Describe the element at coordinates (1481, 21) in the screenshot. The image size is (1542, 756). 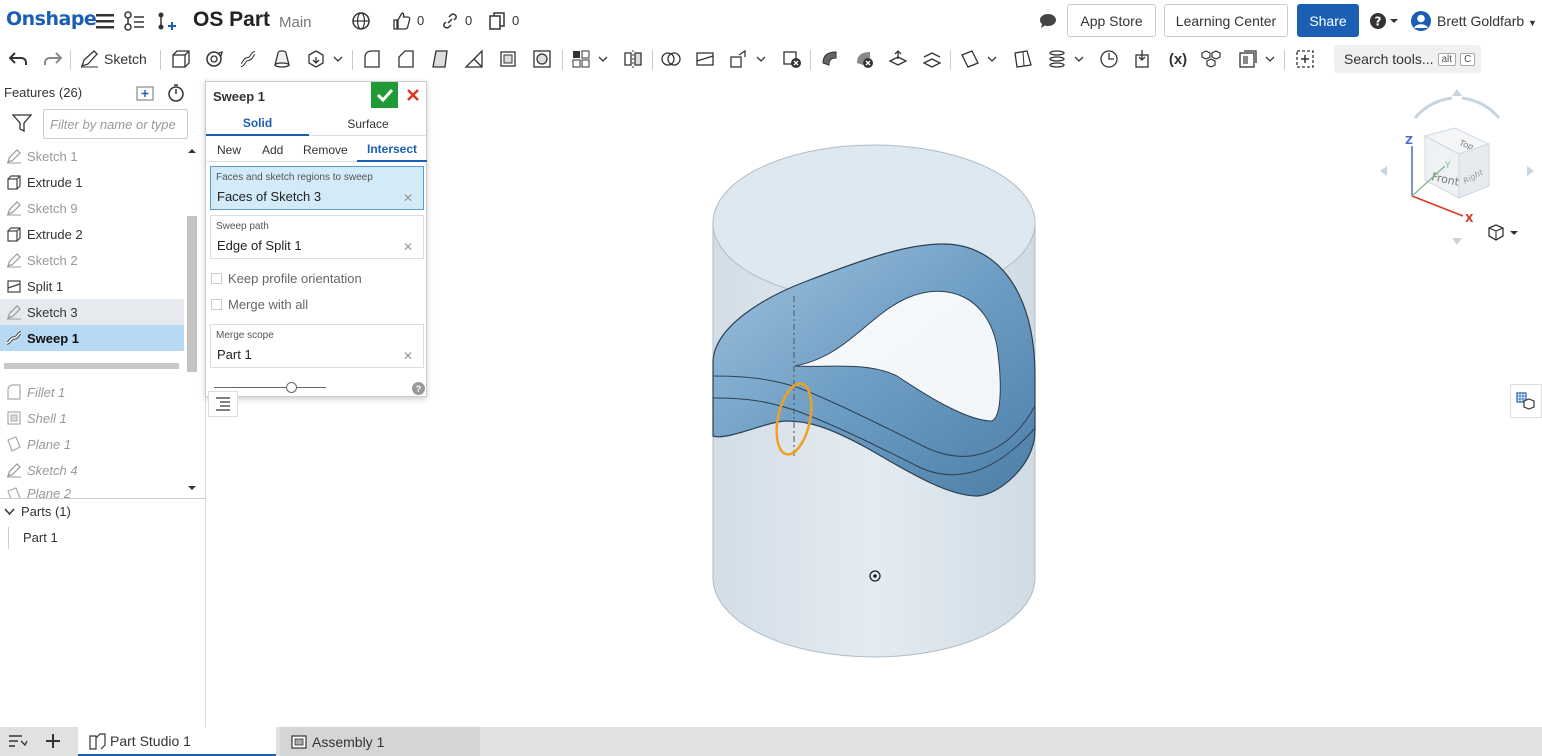
I see `user-name: Brett Goldfarb` at that location.